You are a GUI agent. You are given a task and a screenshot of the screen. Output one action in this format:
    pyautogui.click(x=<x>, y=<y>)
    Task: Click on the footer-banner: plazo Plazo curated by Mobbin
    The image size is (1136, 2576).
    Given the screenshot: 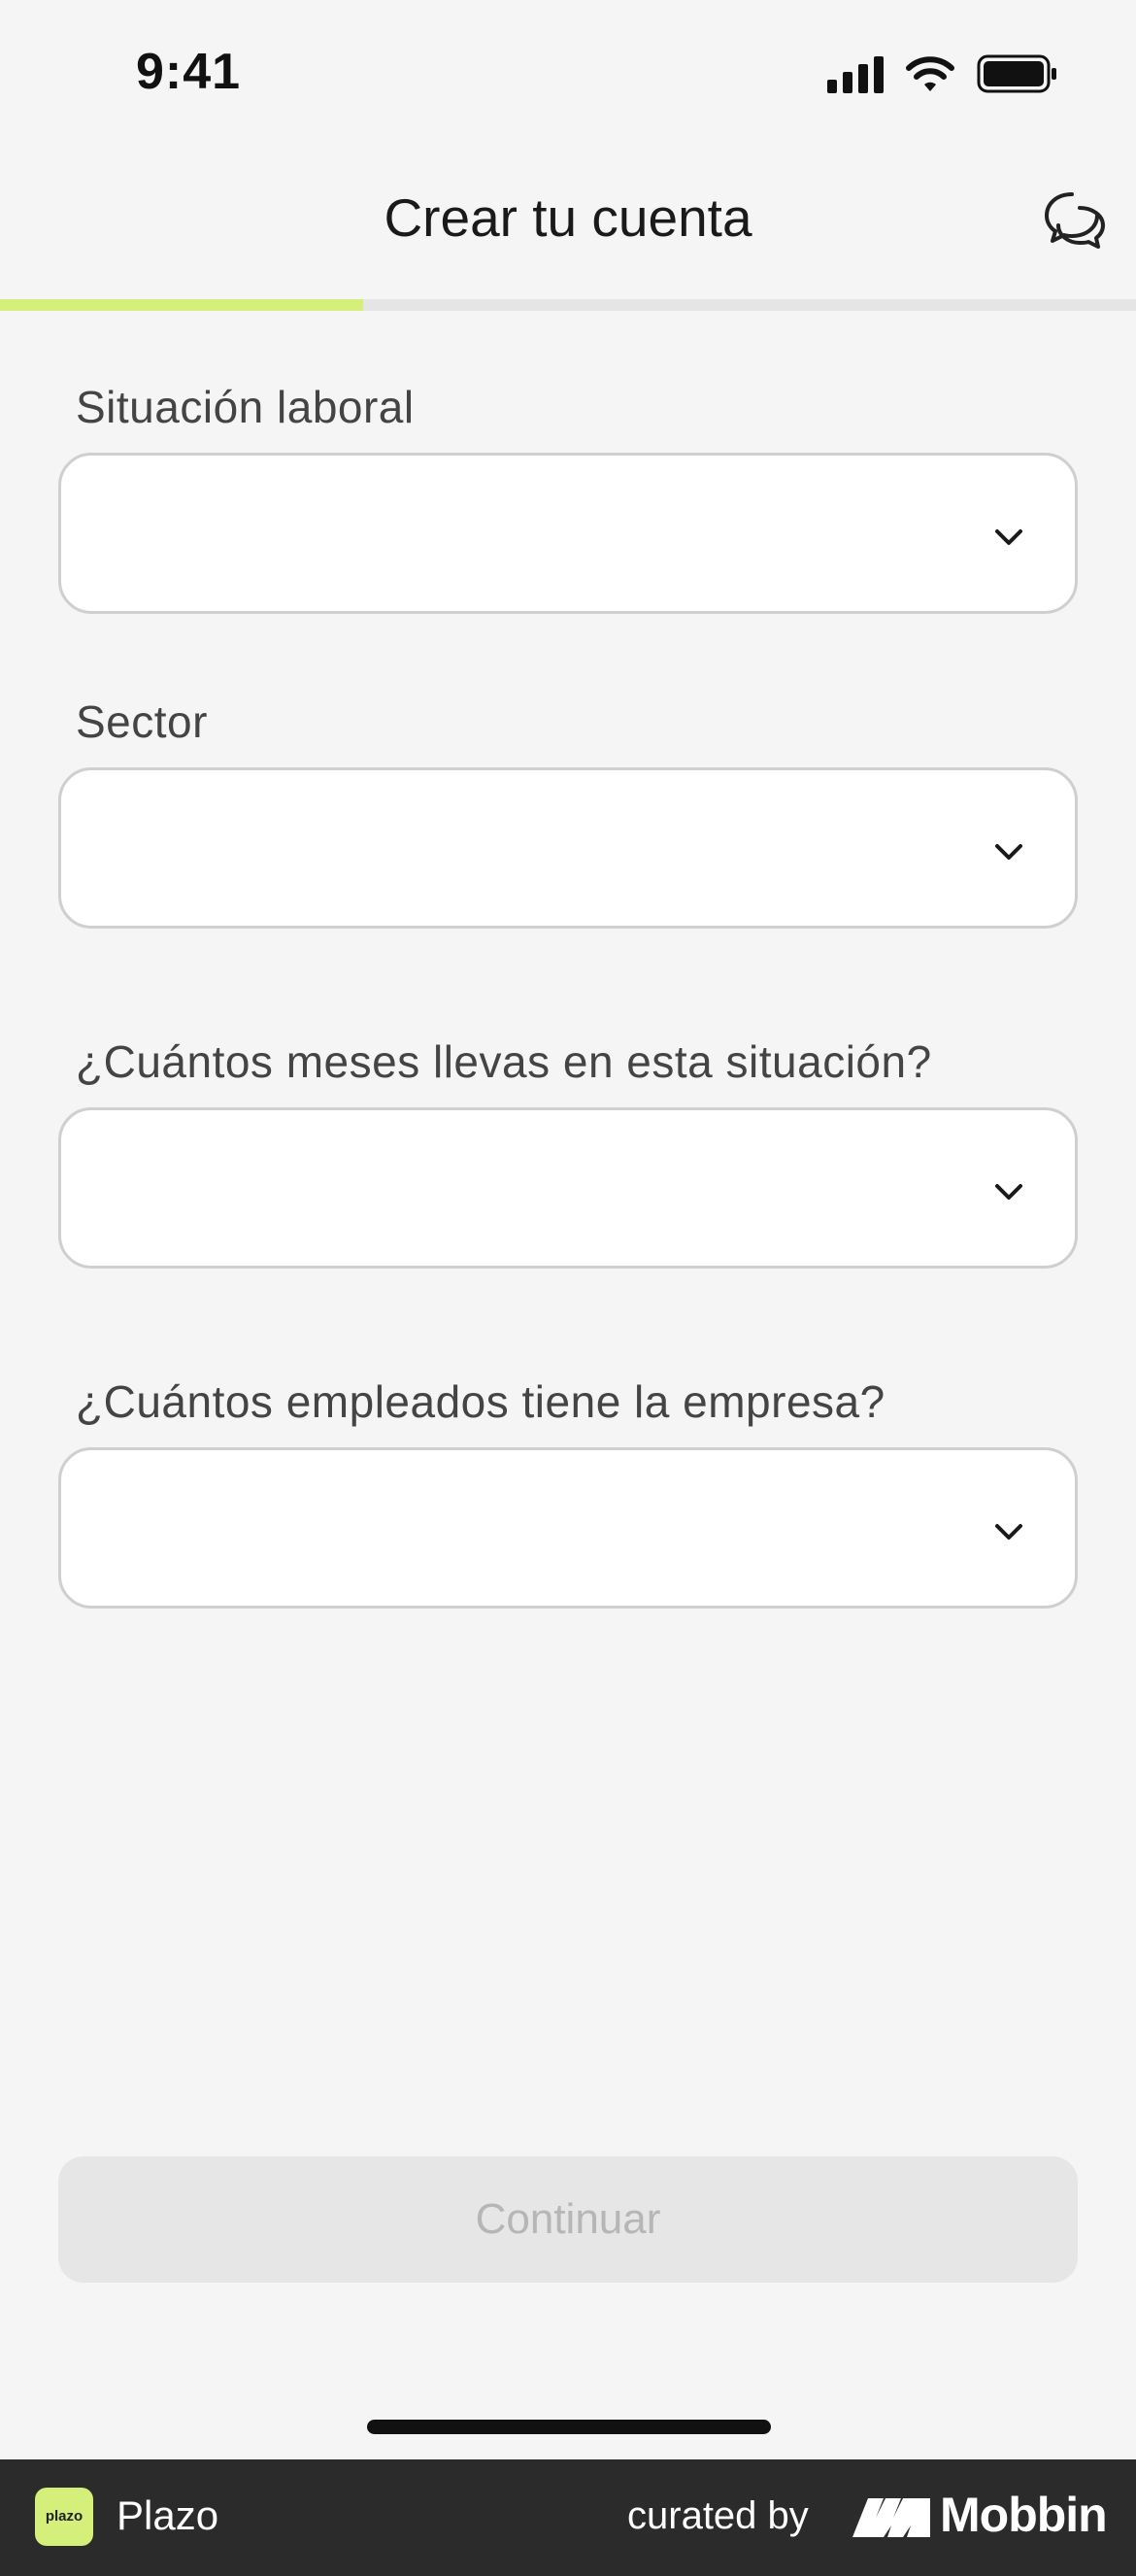 What is the action you would take?
    pyautogui.click(x=568, y=2517)
    